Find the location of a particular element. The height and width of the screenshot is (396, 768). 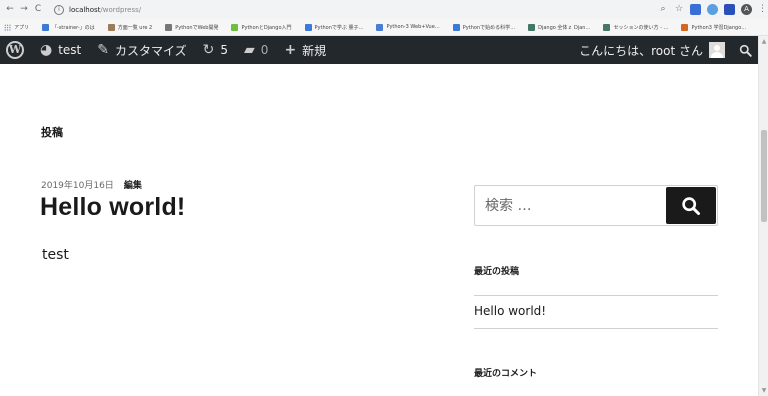

post-title-link: Hello world! is located at coordinates (112, 207).